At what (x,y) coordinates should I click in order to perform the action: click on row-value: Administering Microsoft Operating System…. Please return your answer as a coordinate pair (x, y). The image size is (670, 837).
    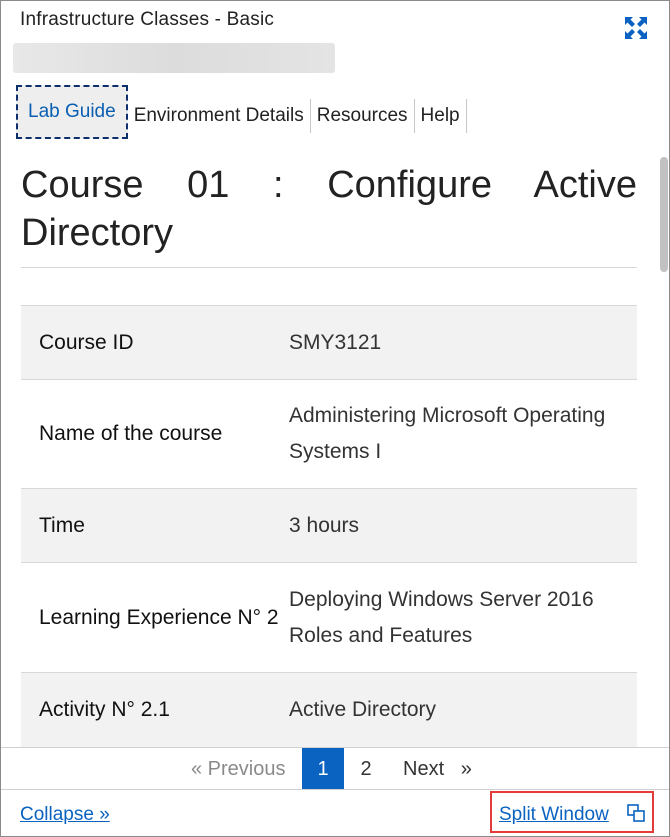
    Looking at the image, I should click on (463, 434).